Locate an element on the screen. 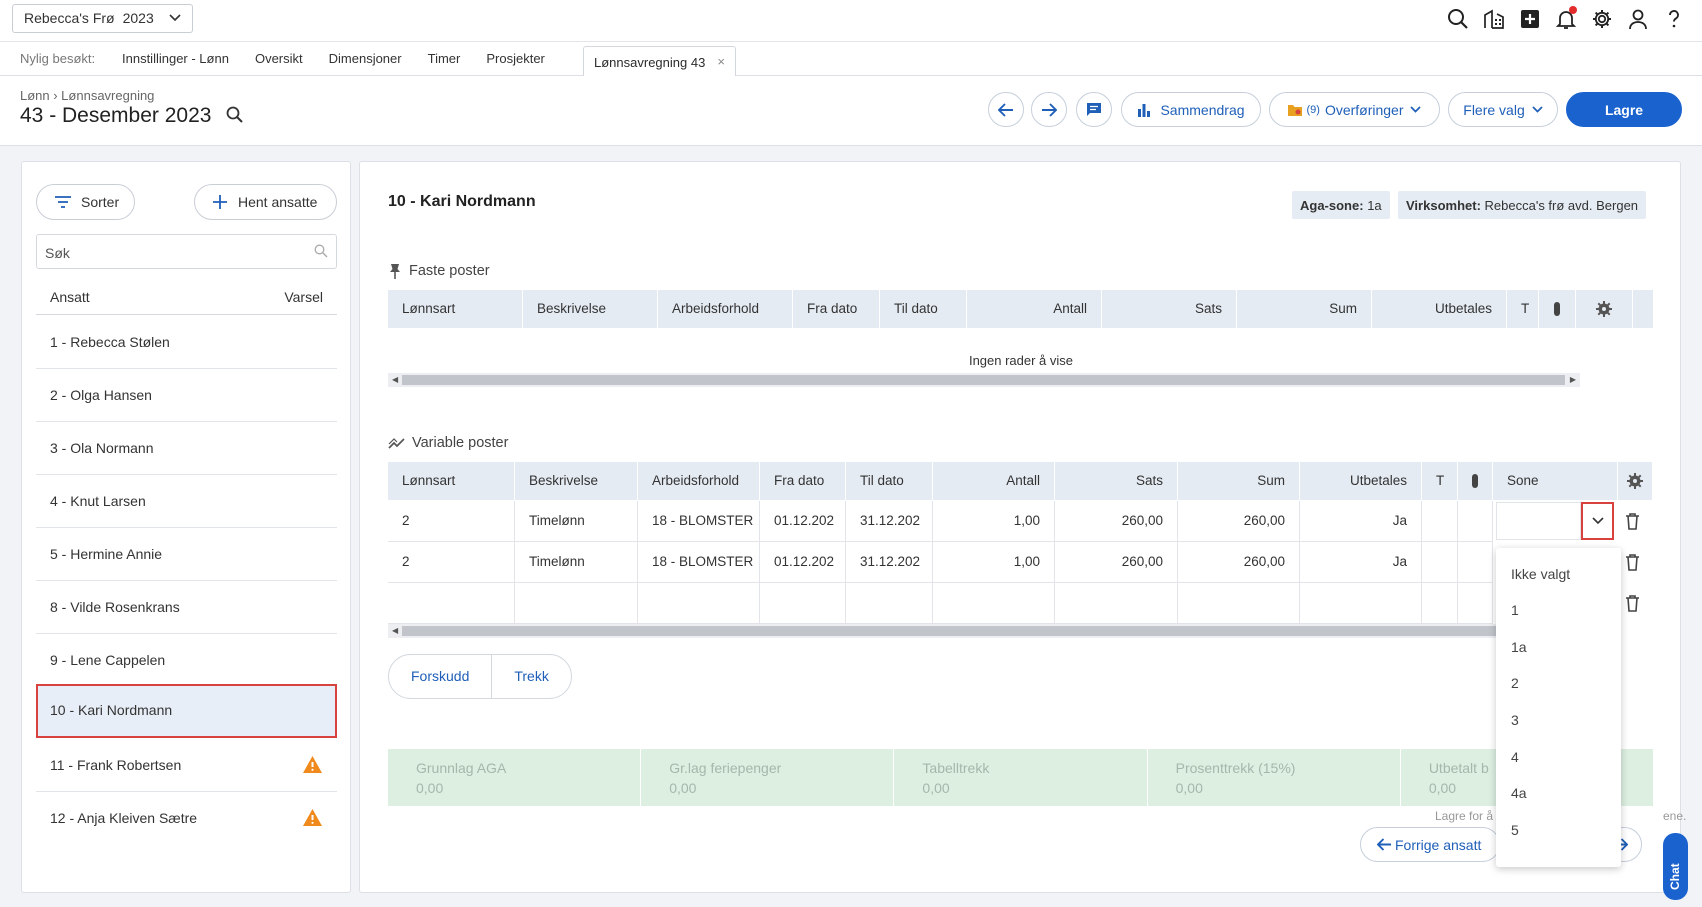 The image size is (1702, 907). table-row-empty is located at coordinates (940, 603).